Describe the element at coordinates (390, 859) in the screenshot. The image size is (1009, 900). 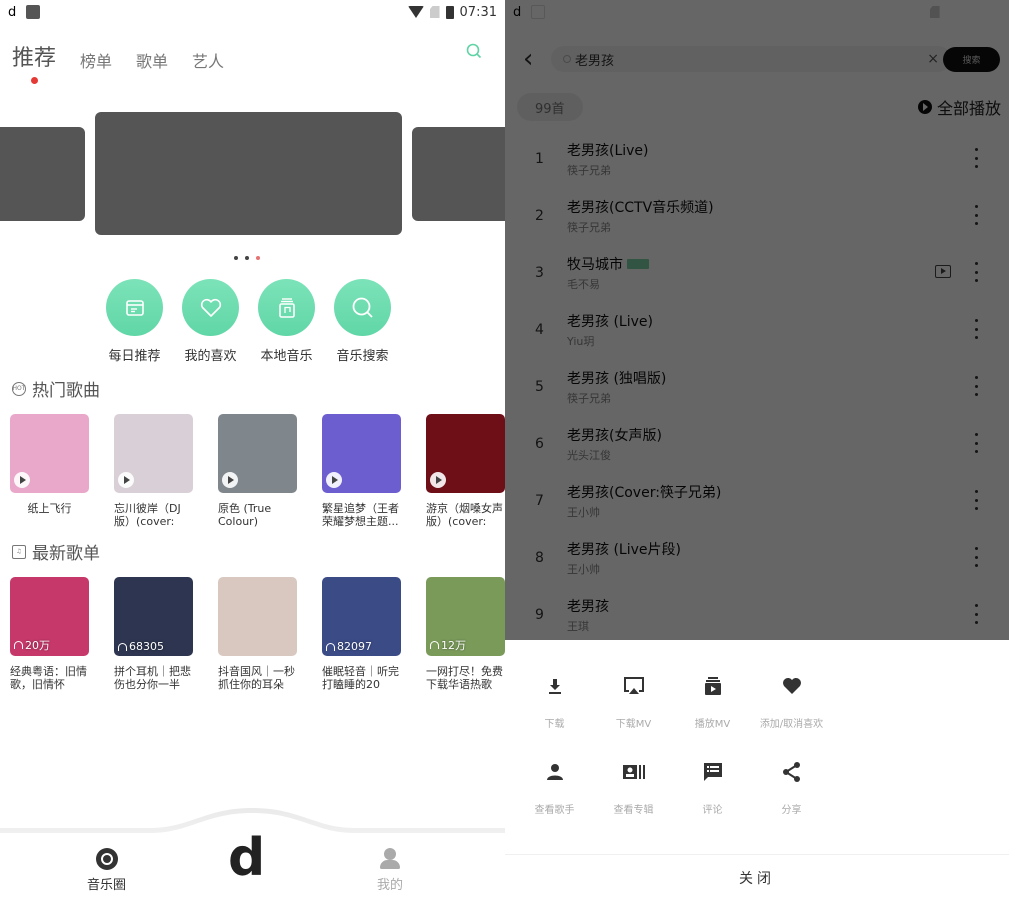
I see `user-icon` at that location.